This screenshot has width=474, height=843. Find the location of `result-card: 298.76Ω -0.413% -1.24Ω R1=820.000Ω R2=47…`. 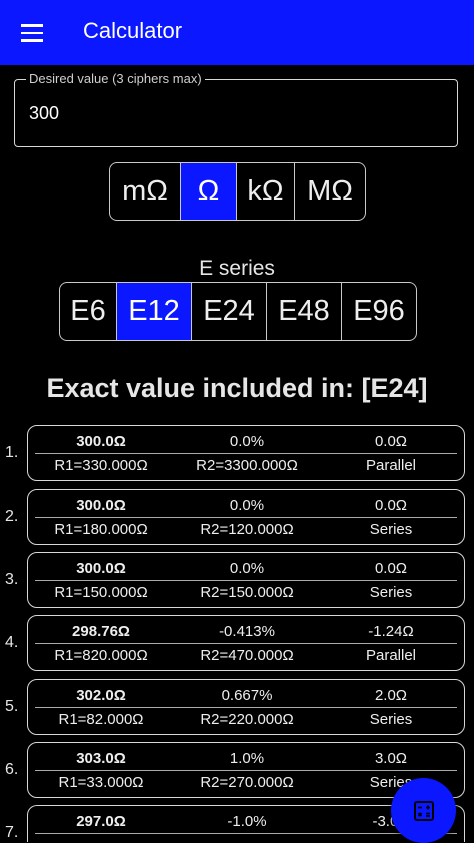

result-card: 298.76Ω -0.413% -1.24Ω R1=820.000Ω R2=47… is located at coordinates (246, 643).